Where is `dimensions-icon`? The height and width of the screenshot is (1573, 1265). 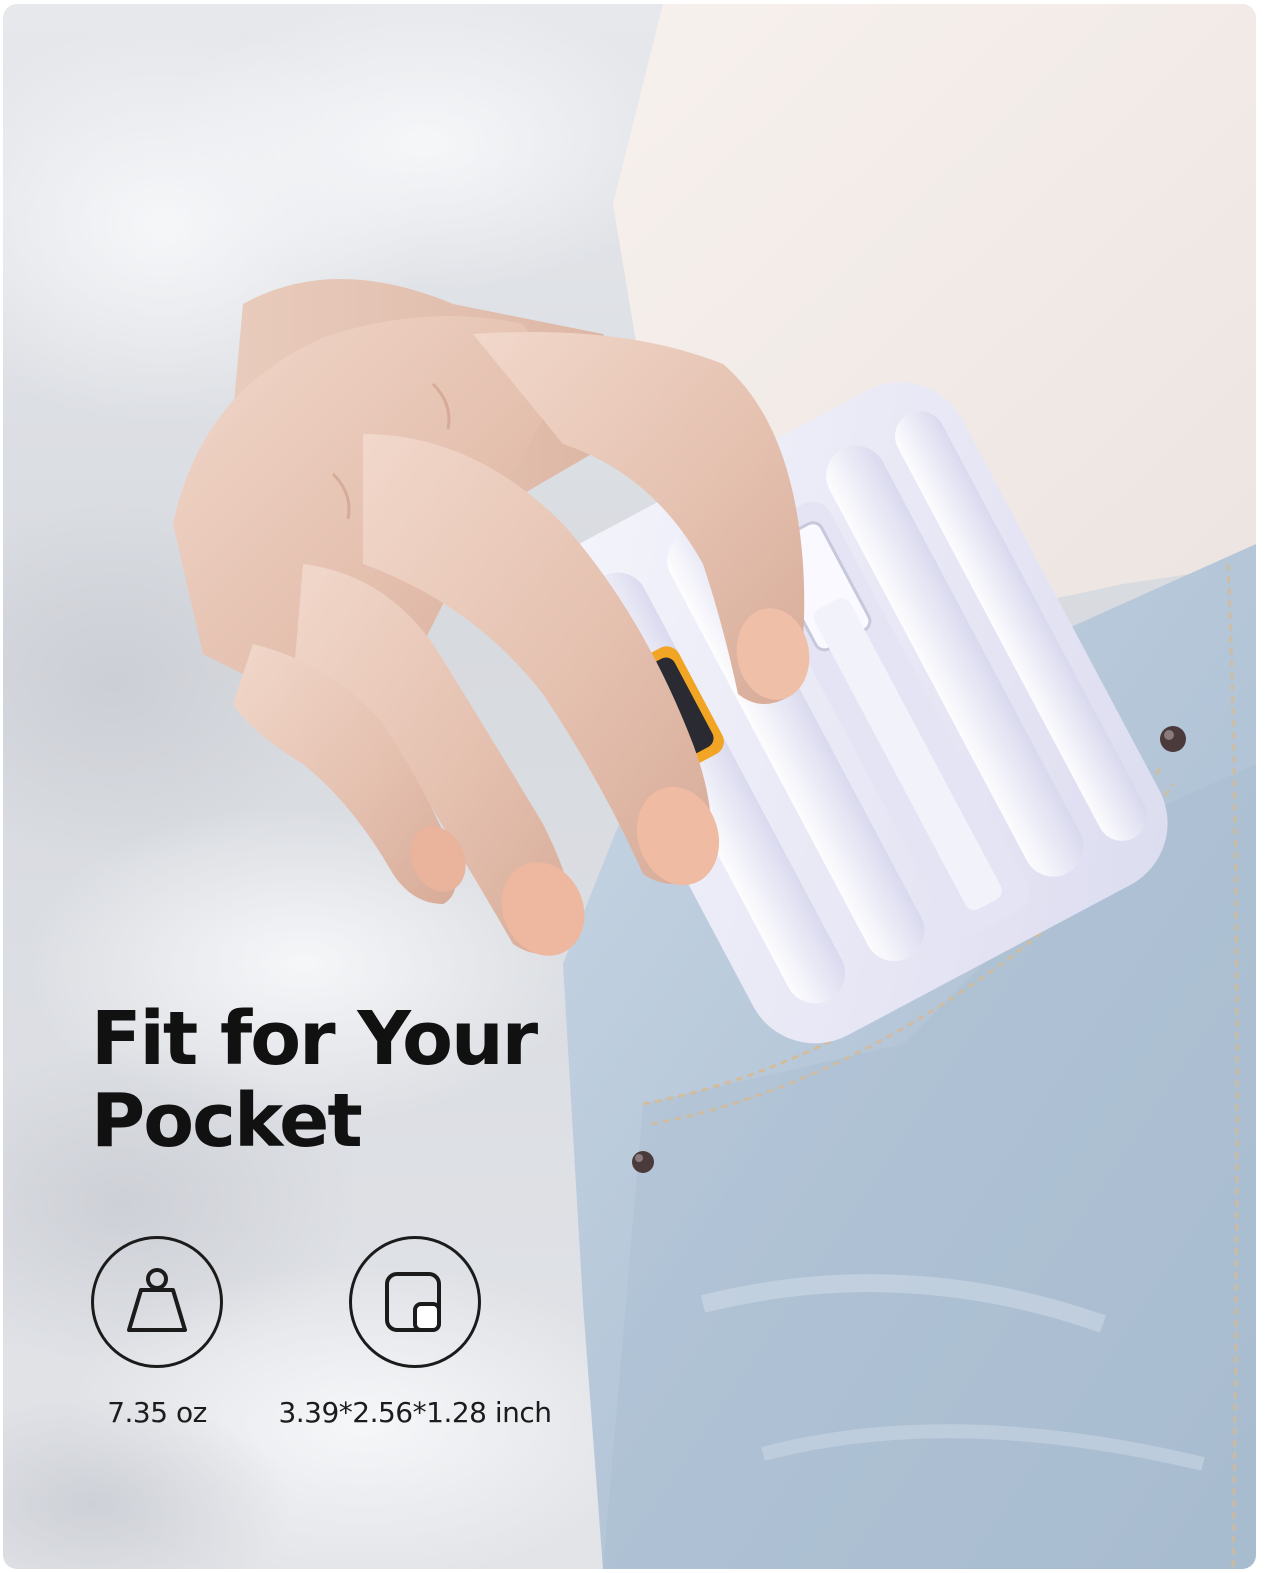
dimensions-icon is located at coordinates (413, 1302).